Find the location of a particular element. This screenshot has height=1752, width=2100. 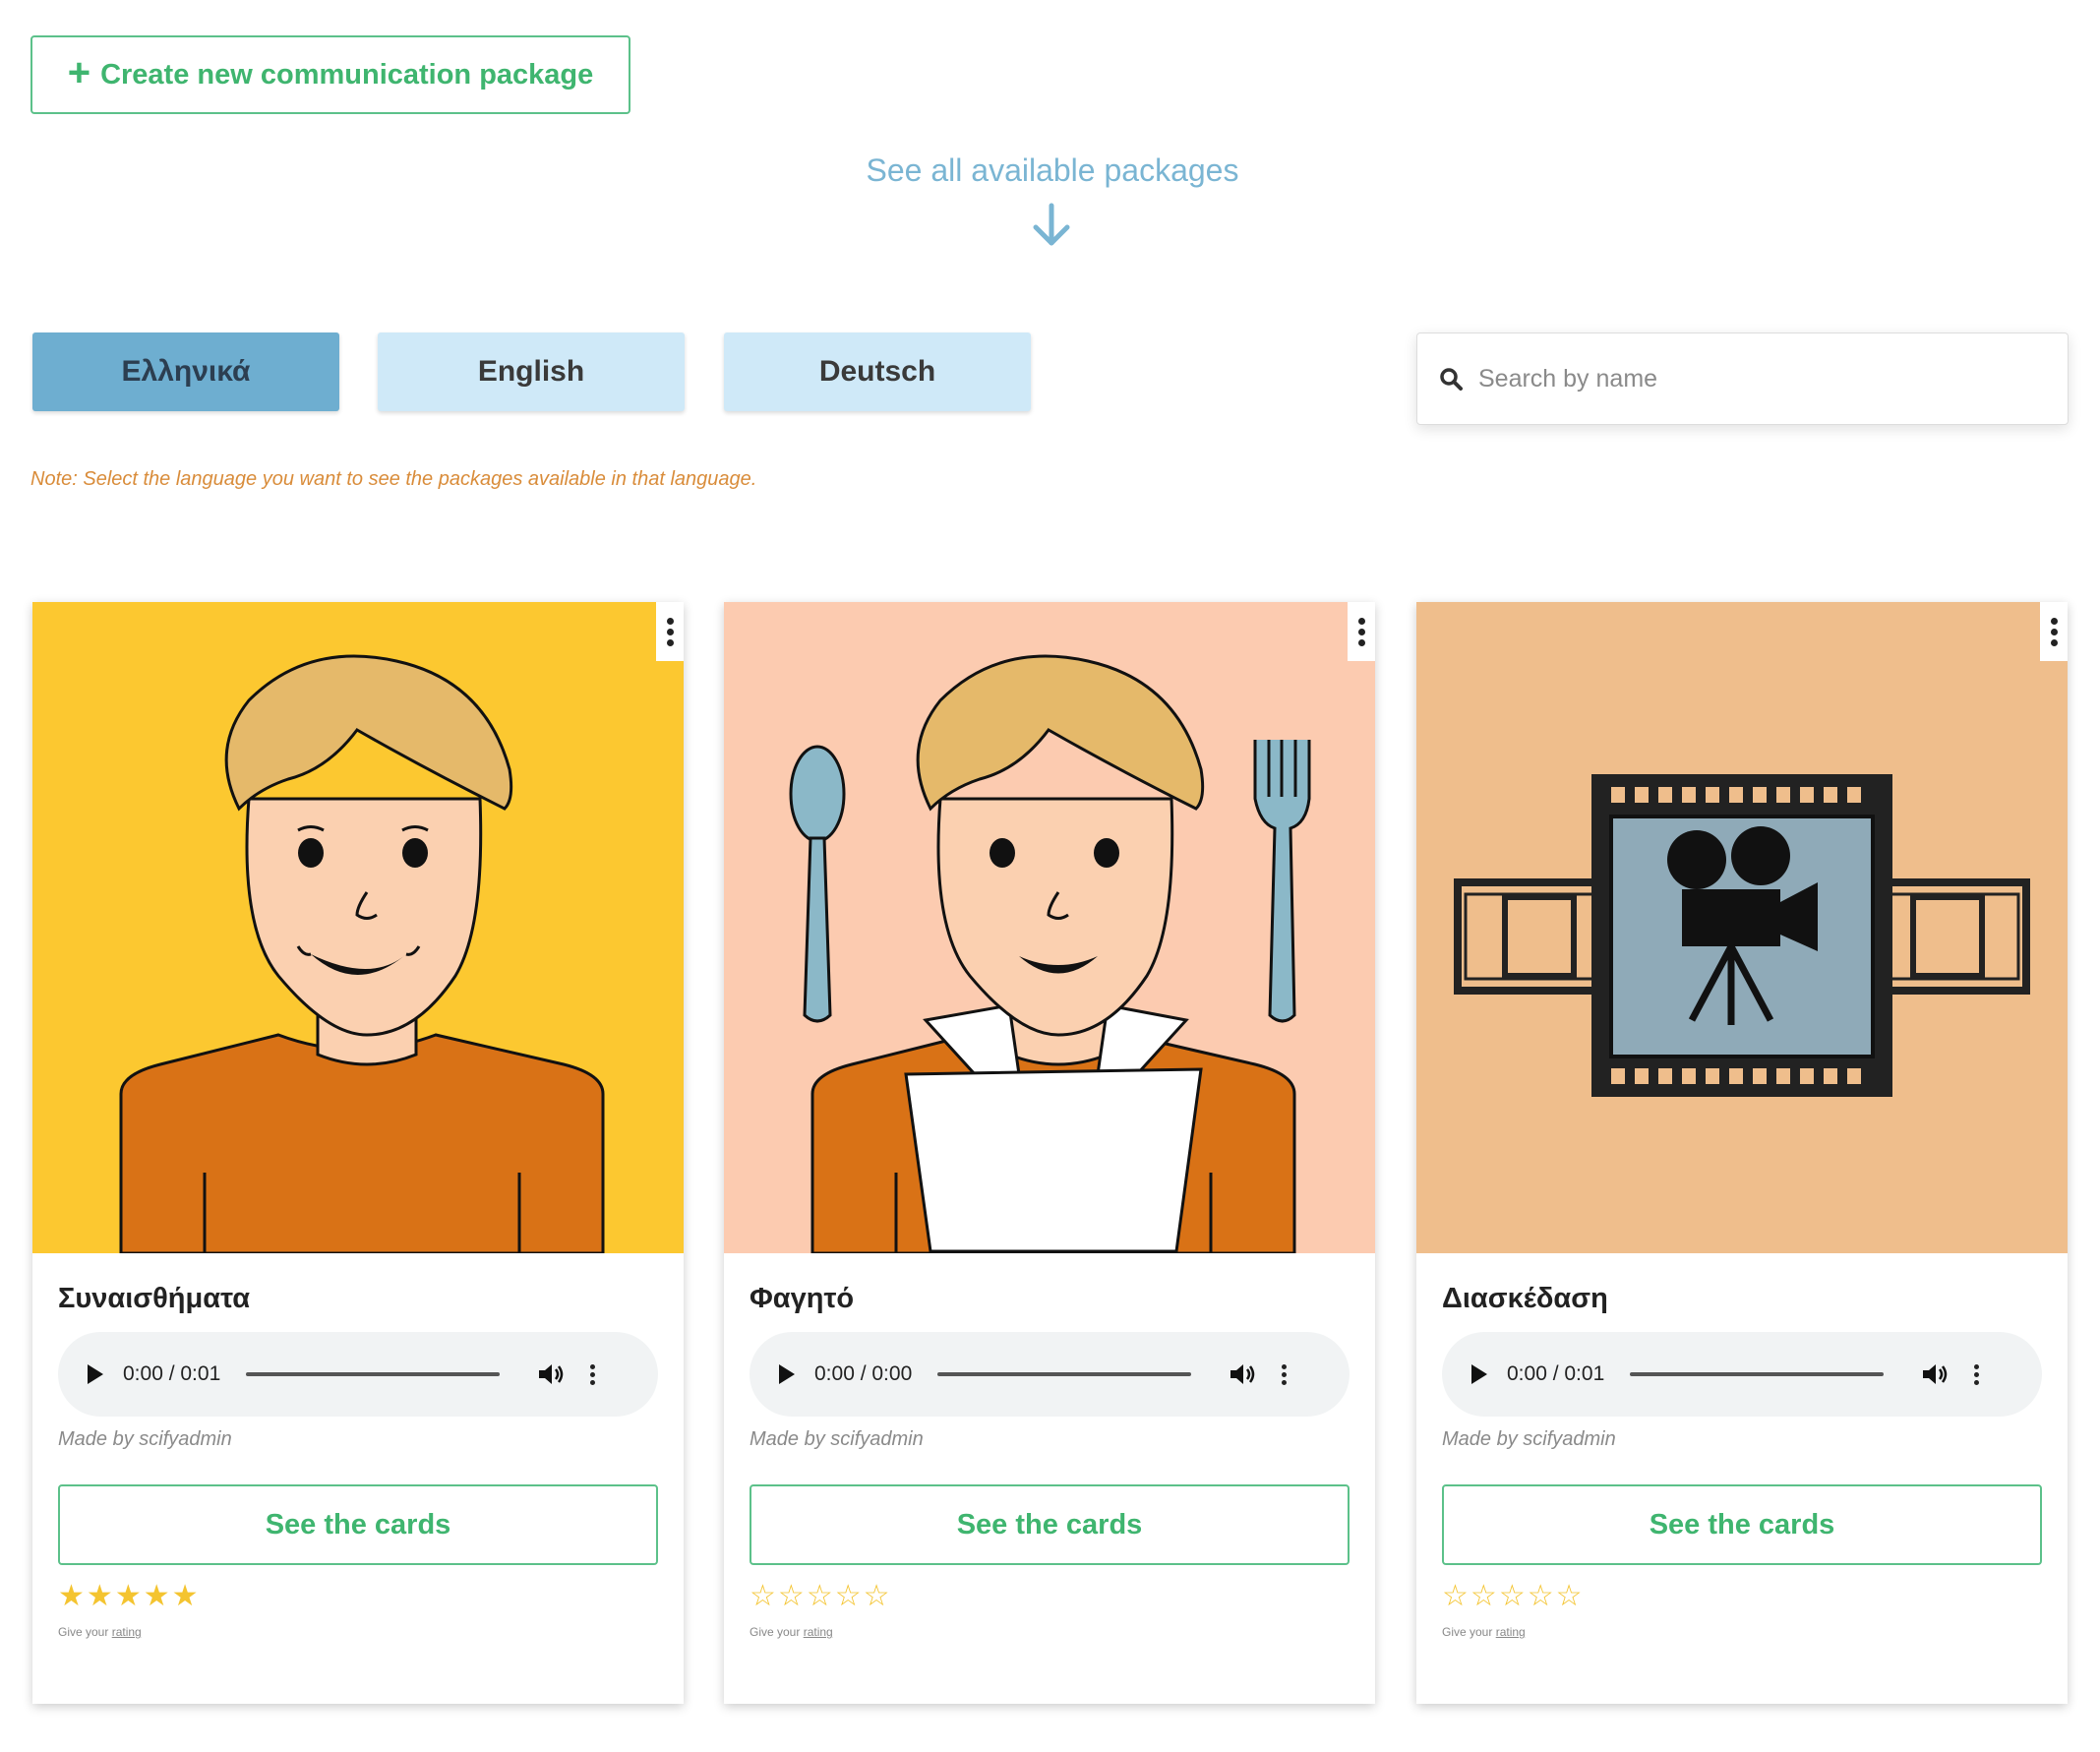

create-package-button: + Create new communication package is located at coordinates (330, 74).